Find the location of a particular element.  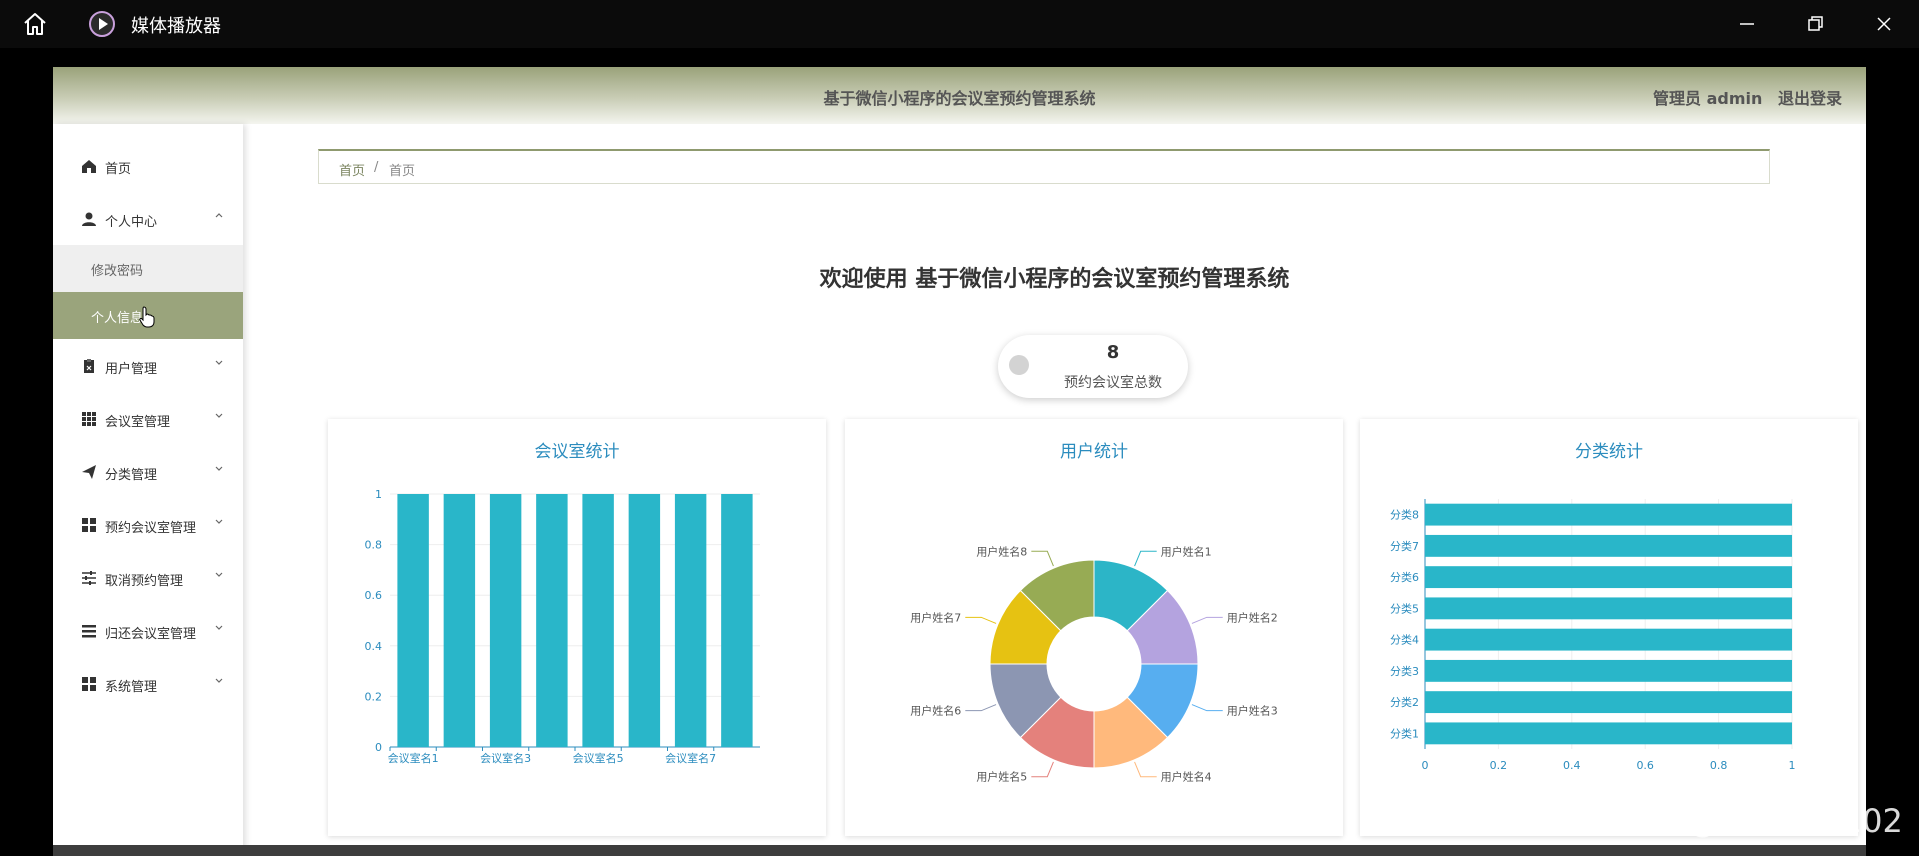

x-tick-label: 0.2 is located at coordinates (1499, 765).